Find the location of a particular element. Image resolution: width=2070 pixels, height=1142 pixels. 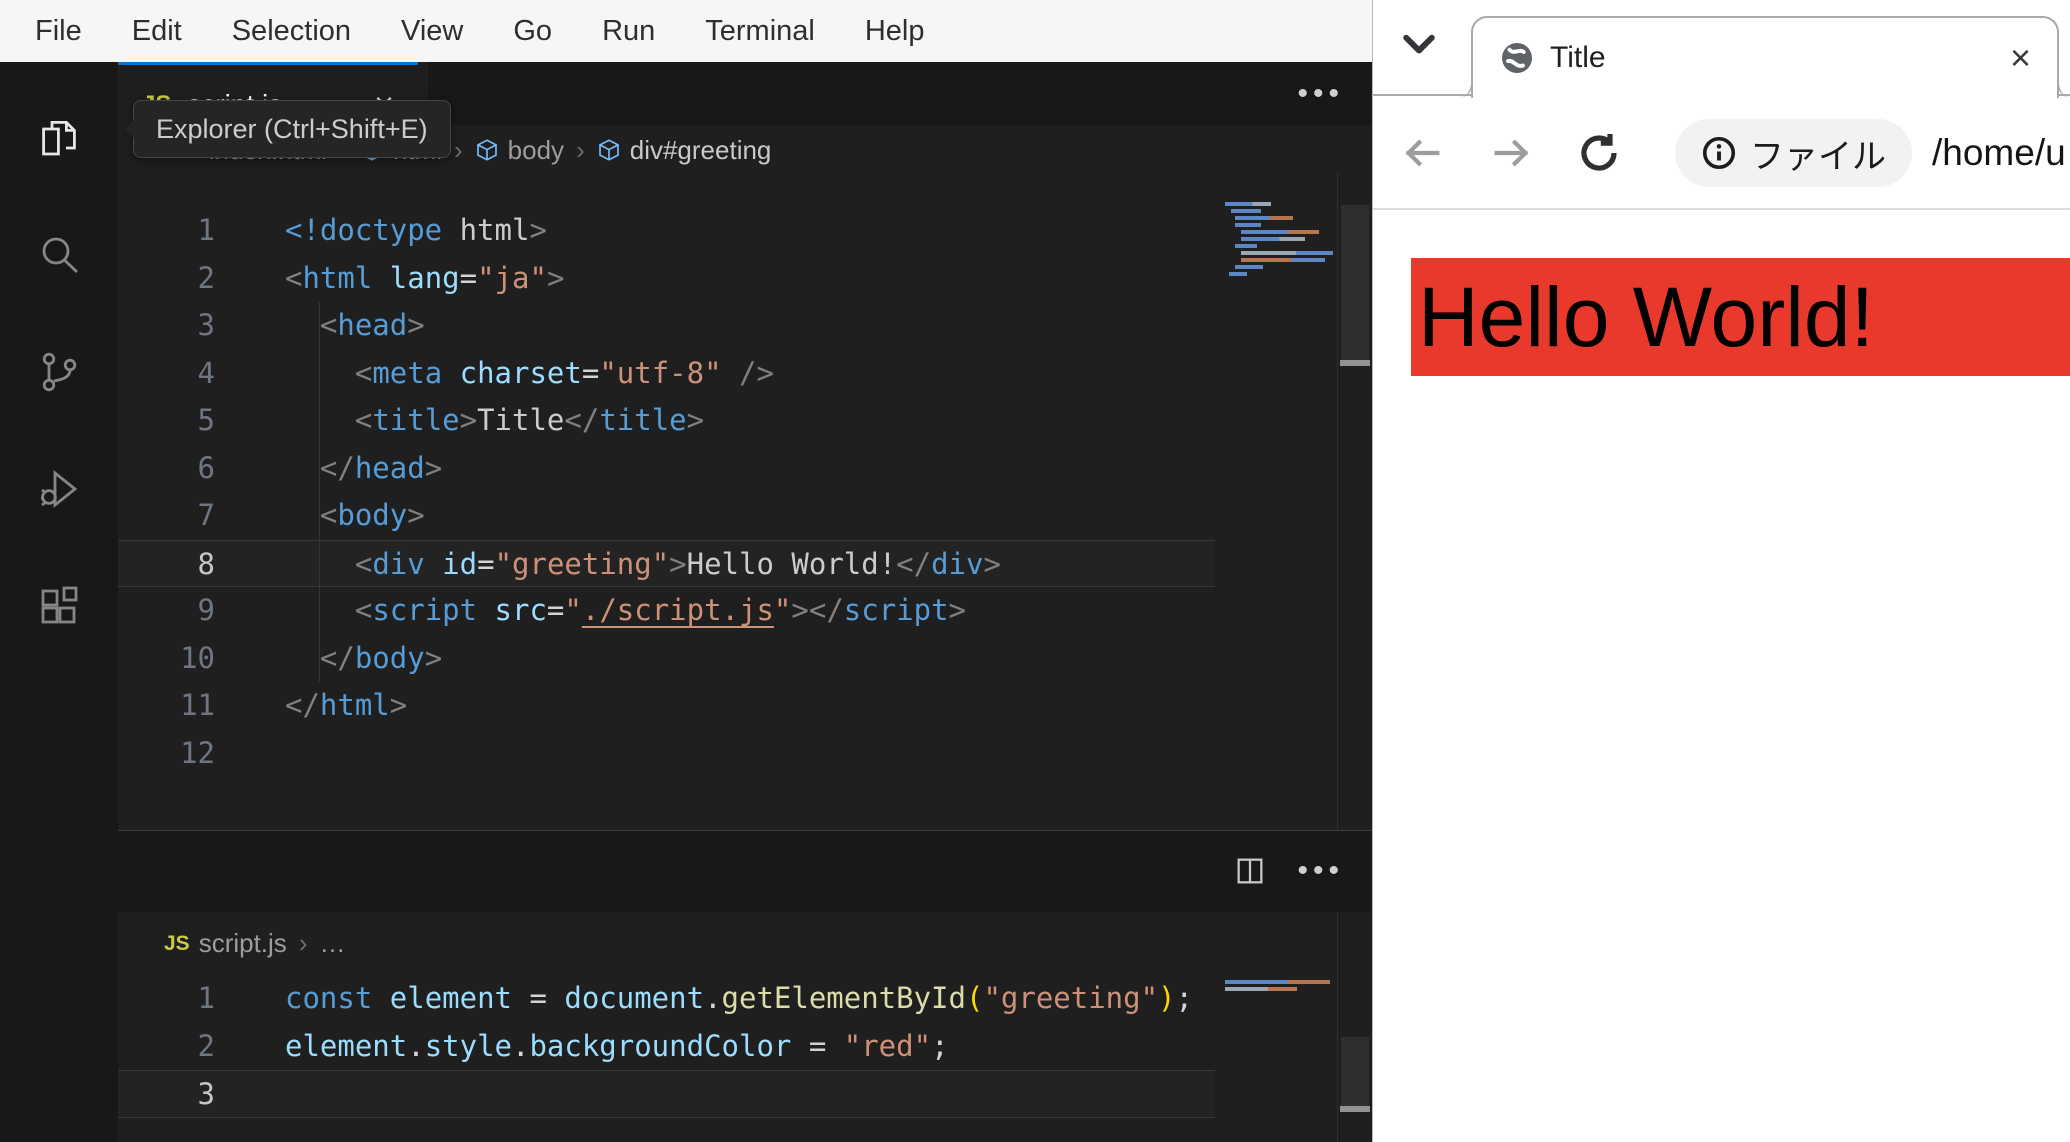

code-line: 12 is located at coordinates (666, 754).